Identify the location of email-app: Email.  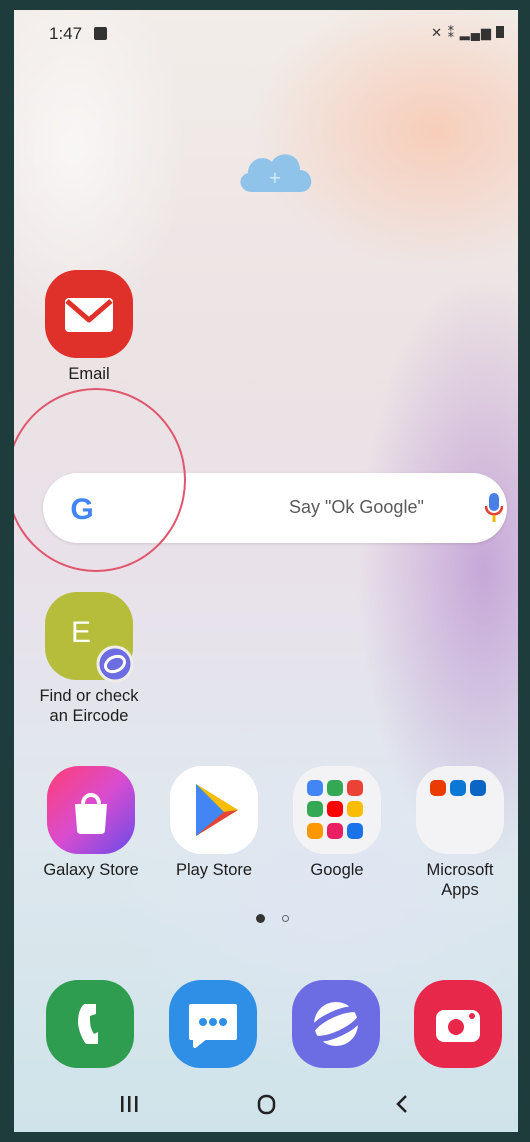
(89, 327).